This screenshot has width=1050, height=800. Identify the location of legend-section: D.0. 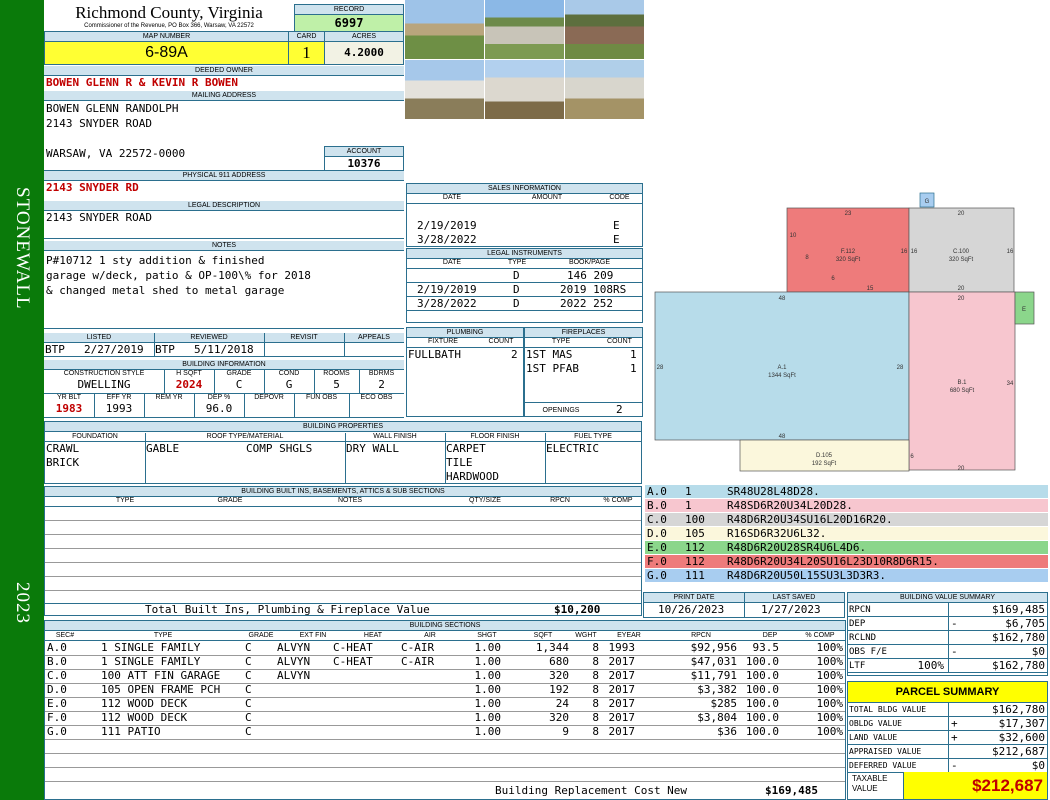
(657, 533).